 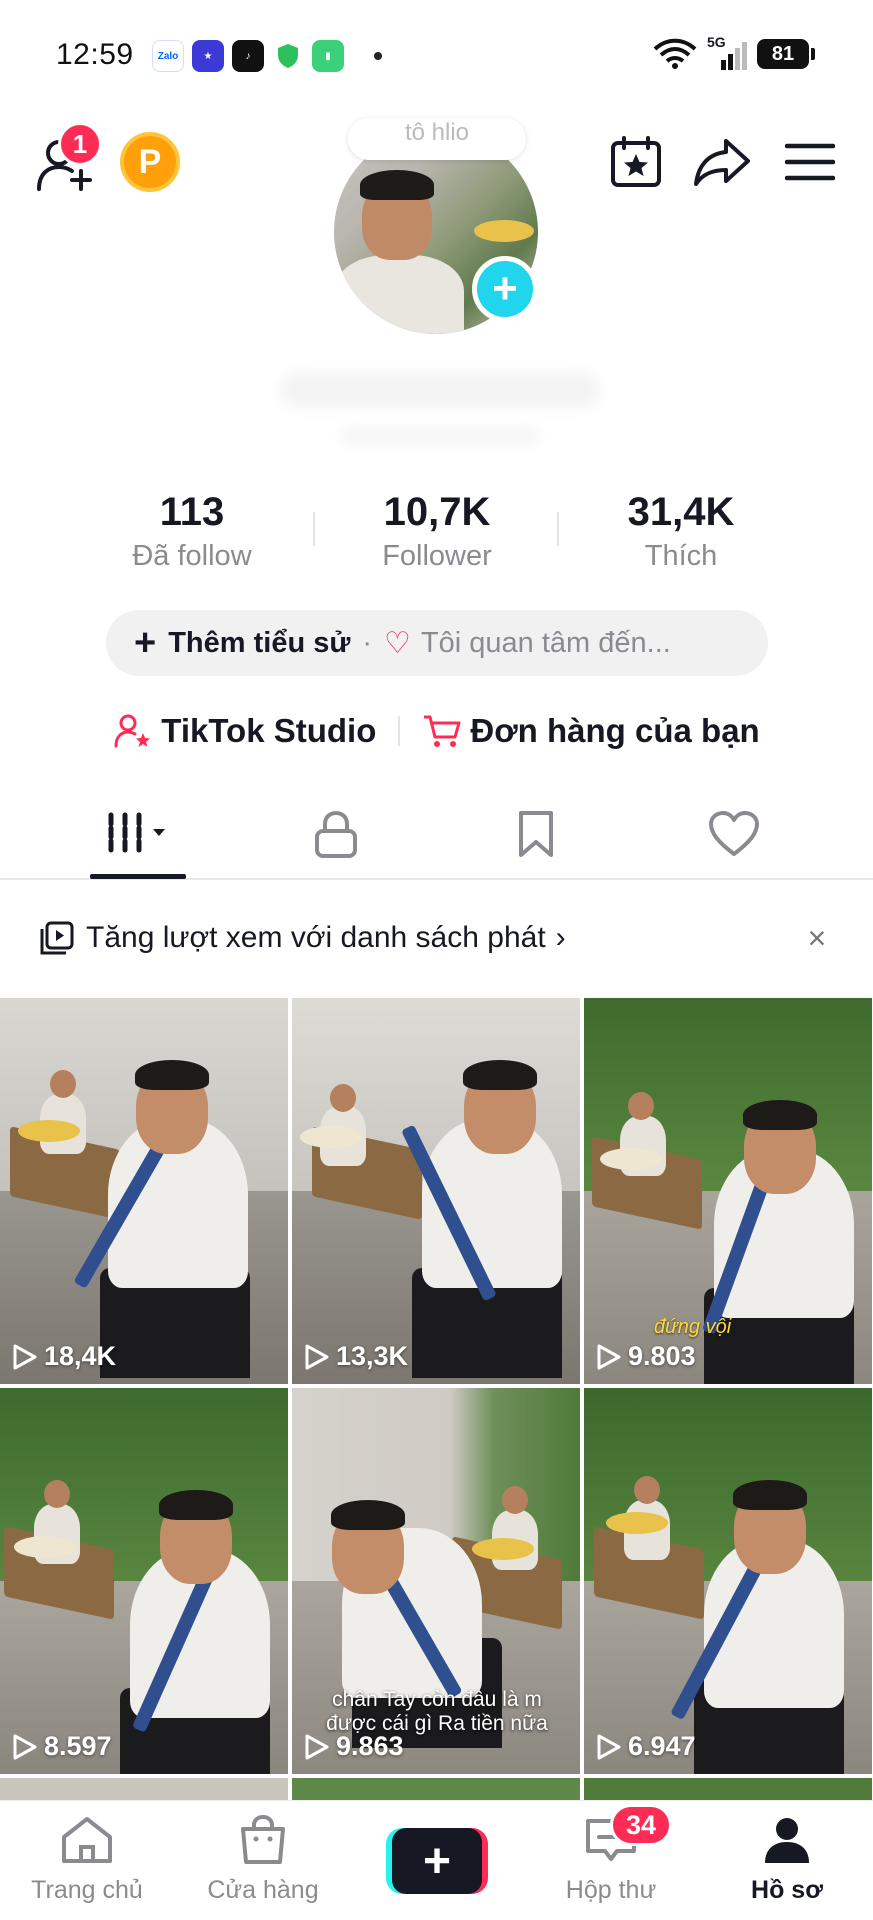 I want to click on nav-shop-label: Cửa hàng, so click(x=263, y=1890).